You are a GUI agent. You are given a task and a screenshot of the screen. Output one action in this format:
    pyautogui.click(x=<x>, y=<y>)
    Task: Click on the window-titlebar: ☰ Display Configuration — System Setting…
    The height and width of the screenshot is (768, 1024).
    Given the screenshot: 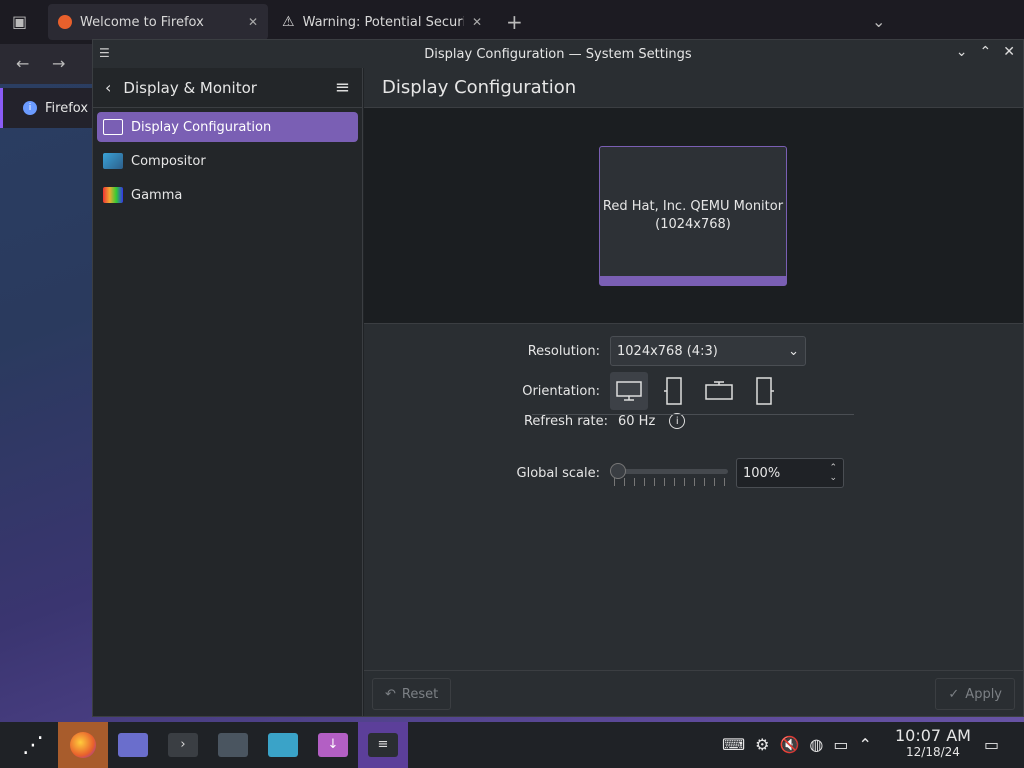 What is the action you would take?
    pyautogui.click(x=558, y=54)
    